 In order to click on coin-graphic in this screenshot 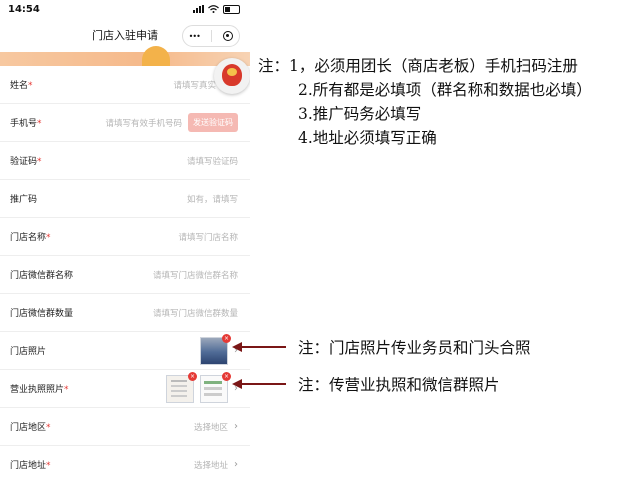, I will do `click(156, 56)`.